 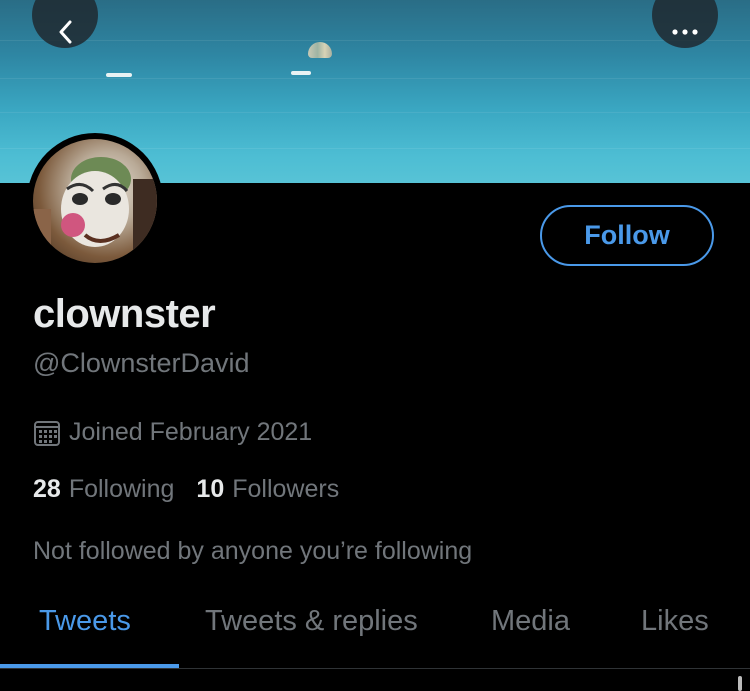 I want to click on avatar-image, so click(x=95, y=201).